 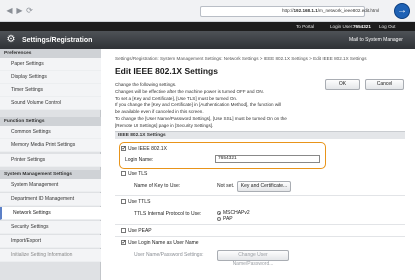 What do you see at coordinates (50, 145) in the screenshot?
I see `sidebar-item-memory-media: Memory Media Print Settings` at bounding box center [50, 145].